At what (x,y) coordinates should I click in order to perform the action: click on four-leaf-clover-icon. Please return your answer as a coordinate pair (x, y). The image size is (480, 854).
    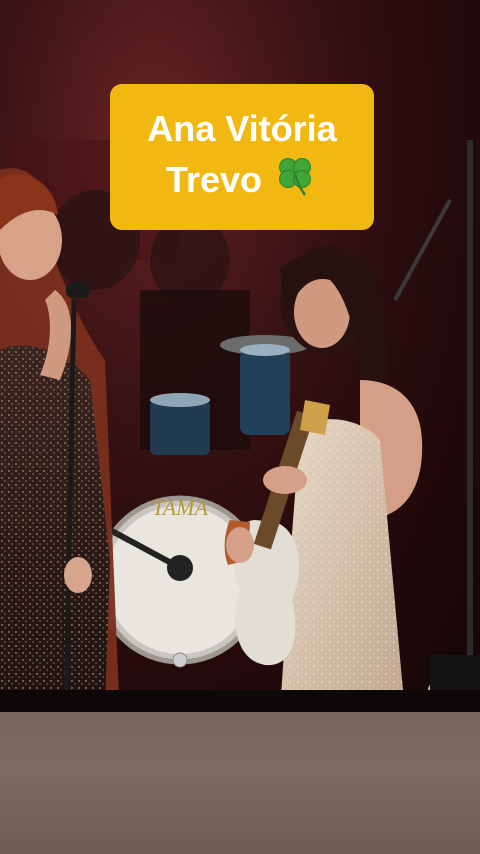
    Looking at the image, I should click on (295, 180).